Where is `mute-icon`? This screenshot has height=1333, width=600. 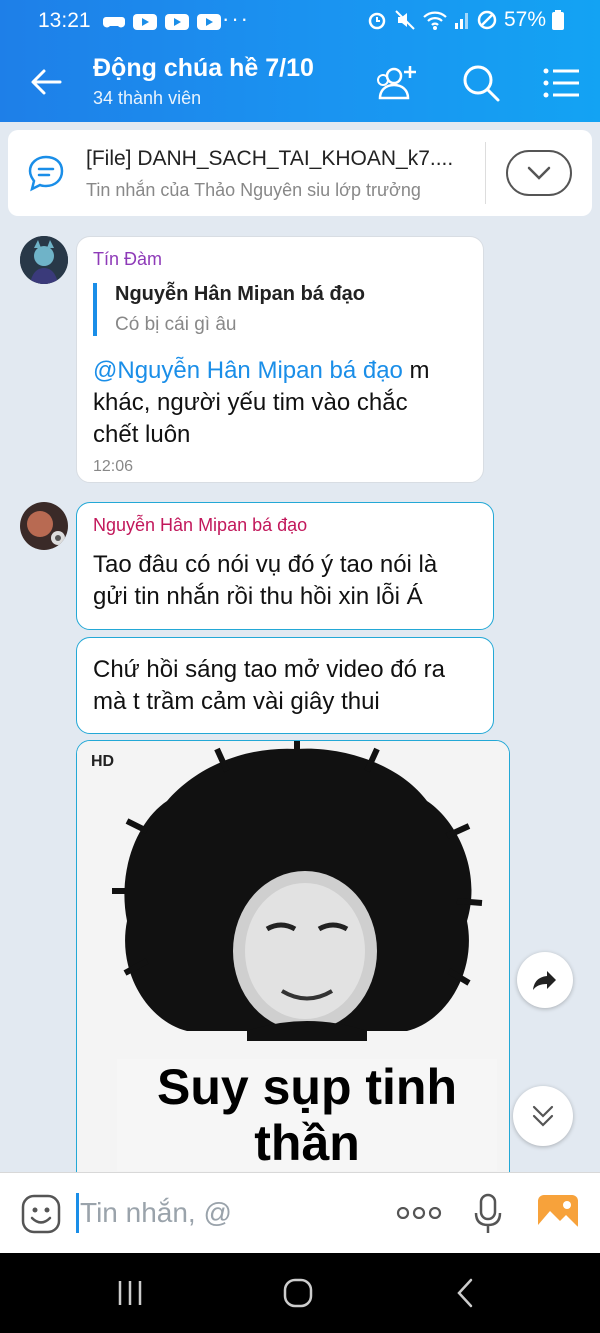
mute-icon is located at coordinates (405, 20).